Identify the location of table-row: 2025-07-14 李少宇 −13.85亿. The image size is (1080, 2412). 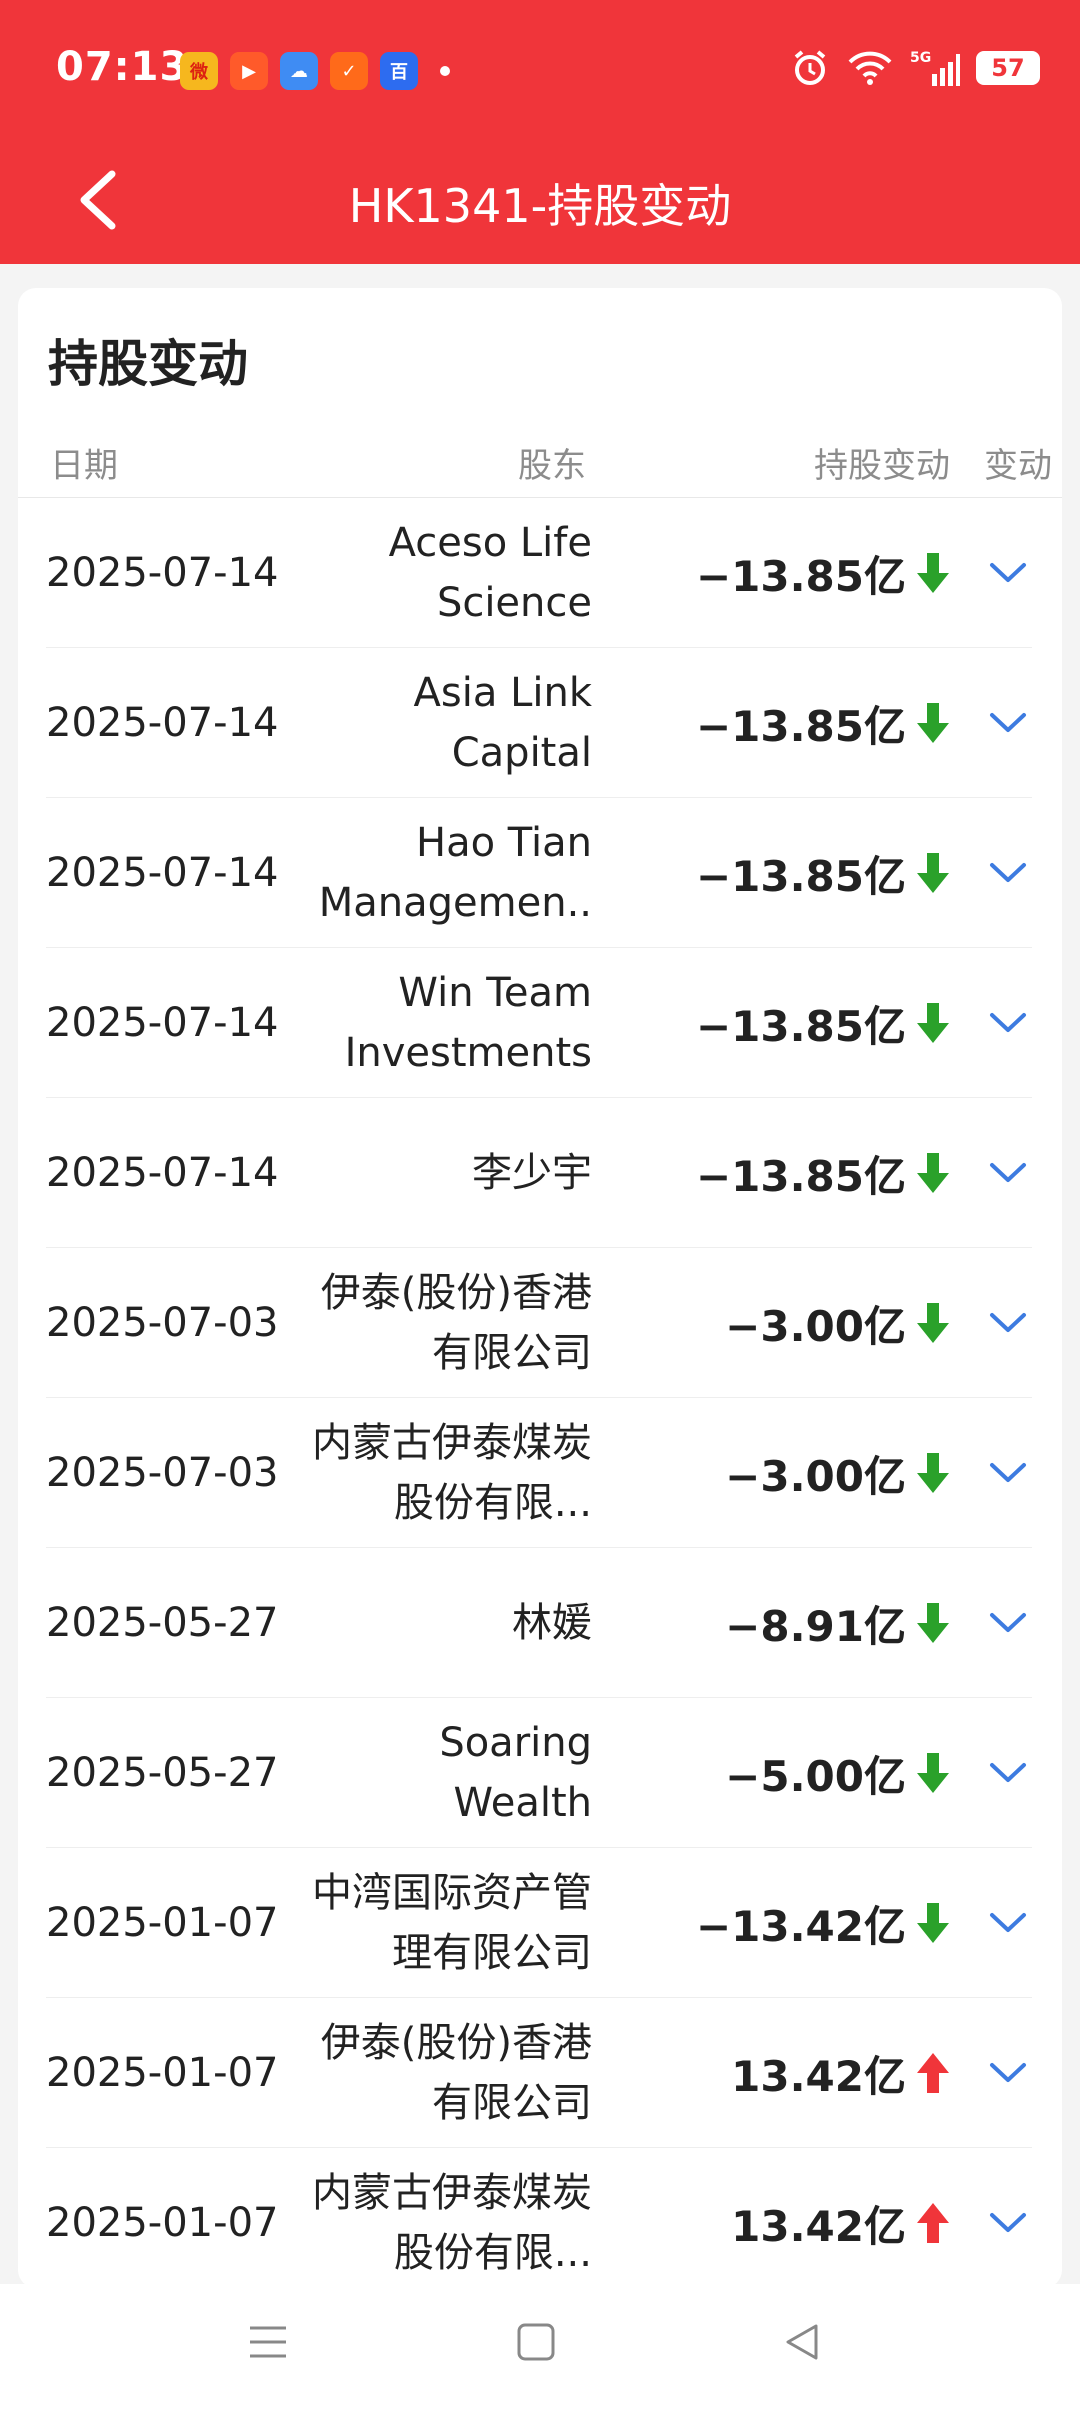
(539, 1173).